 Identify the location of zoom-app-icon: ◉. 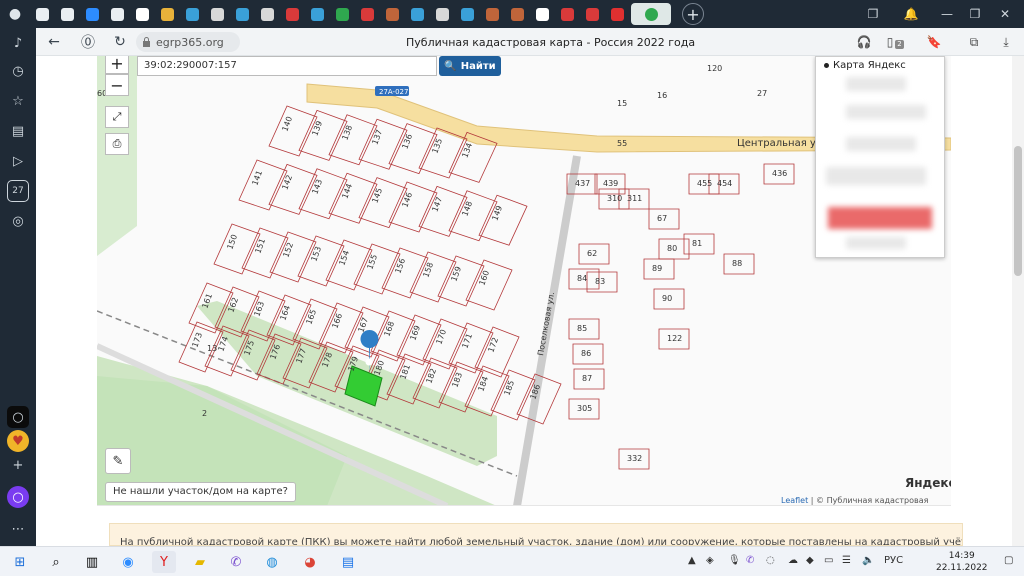
(128, 562).